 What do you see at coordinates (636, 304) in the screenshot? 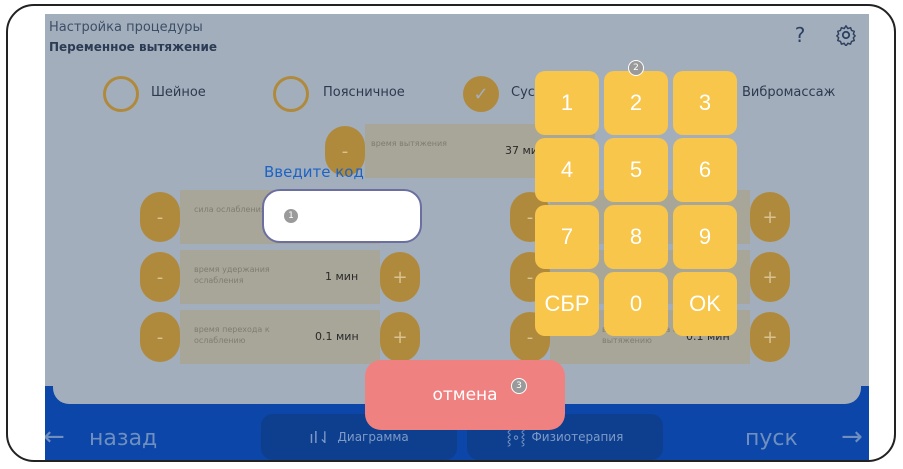
I see `key-0: 0` at bounding box center [636, 304].